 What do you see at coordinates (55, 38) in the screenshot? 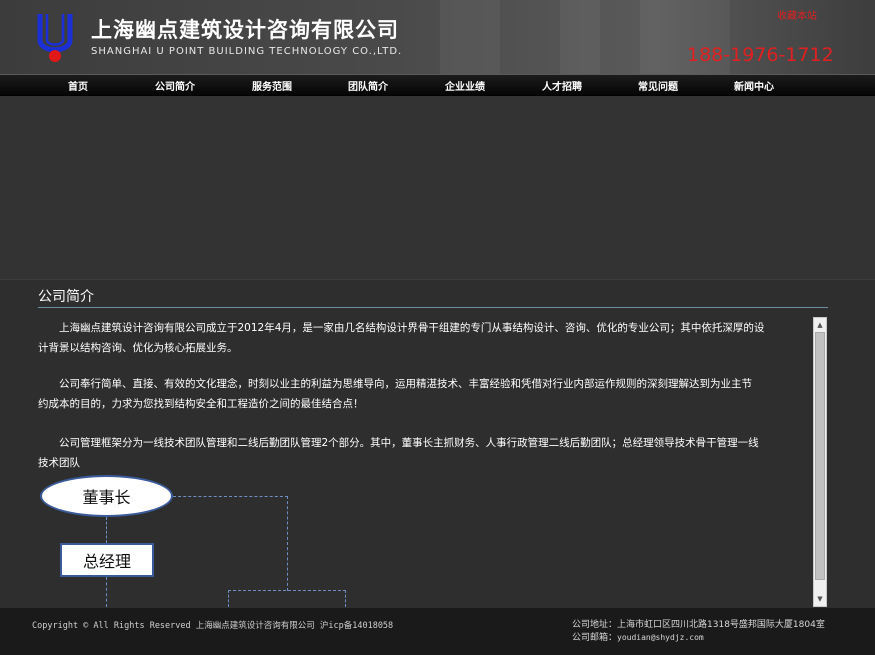
I see `logo-icon` at bounding box center [55, 38].